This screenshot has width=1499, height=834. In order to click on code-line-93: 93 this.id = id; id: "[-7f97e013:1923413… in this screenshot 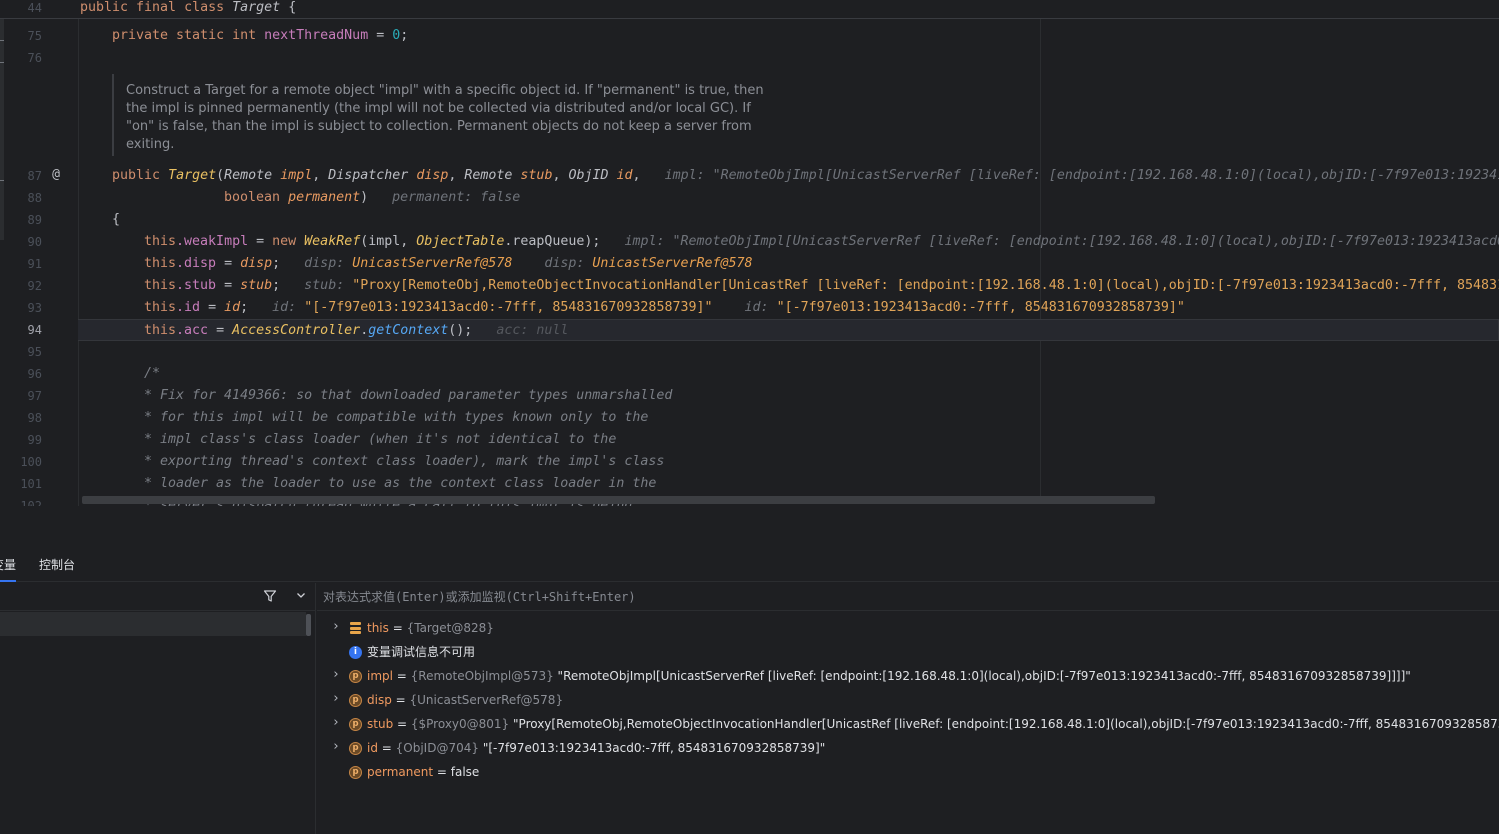, I will do `click(749, 308)`.